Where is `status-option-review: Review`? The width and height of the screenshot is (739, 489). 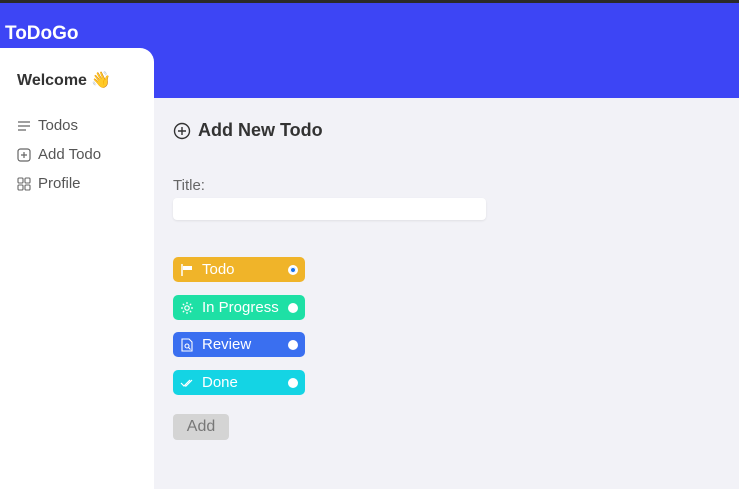 status-option-review: Review is located at coordinates (239, 344).